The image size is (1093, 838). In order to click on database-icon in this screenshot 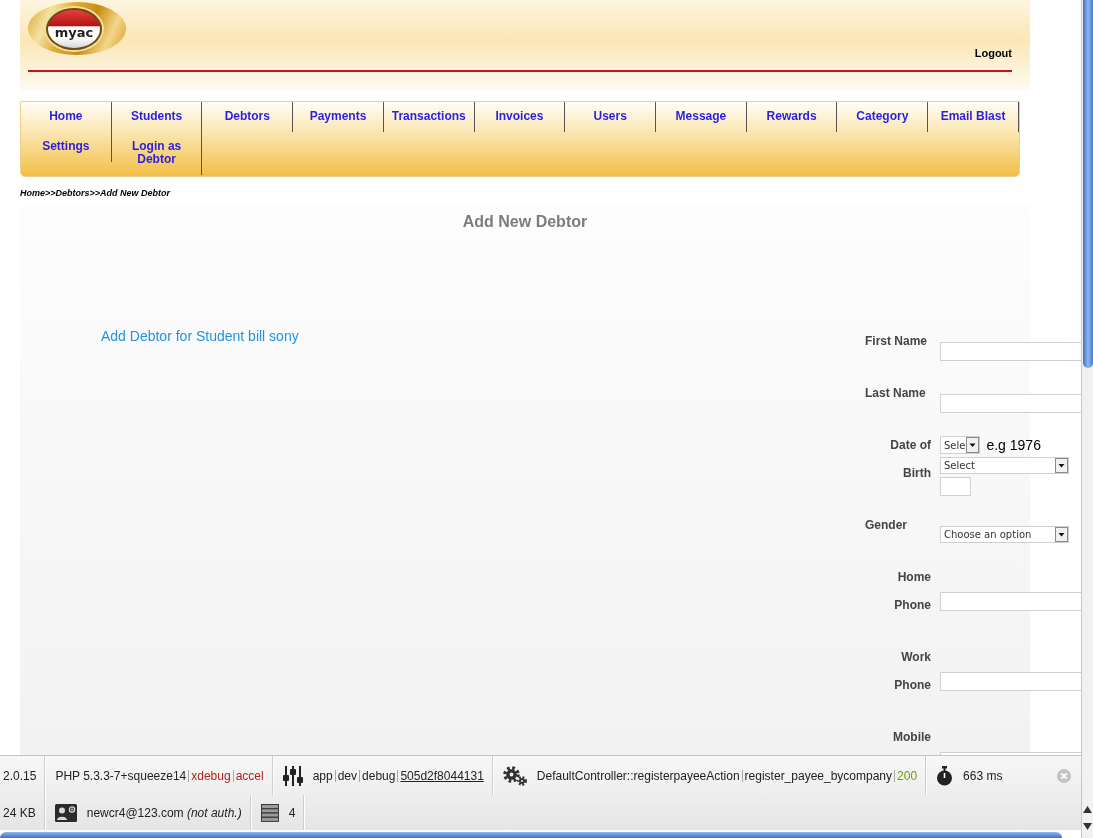, I will do `click(269, 812)`.